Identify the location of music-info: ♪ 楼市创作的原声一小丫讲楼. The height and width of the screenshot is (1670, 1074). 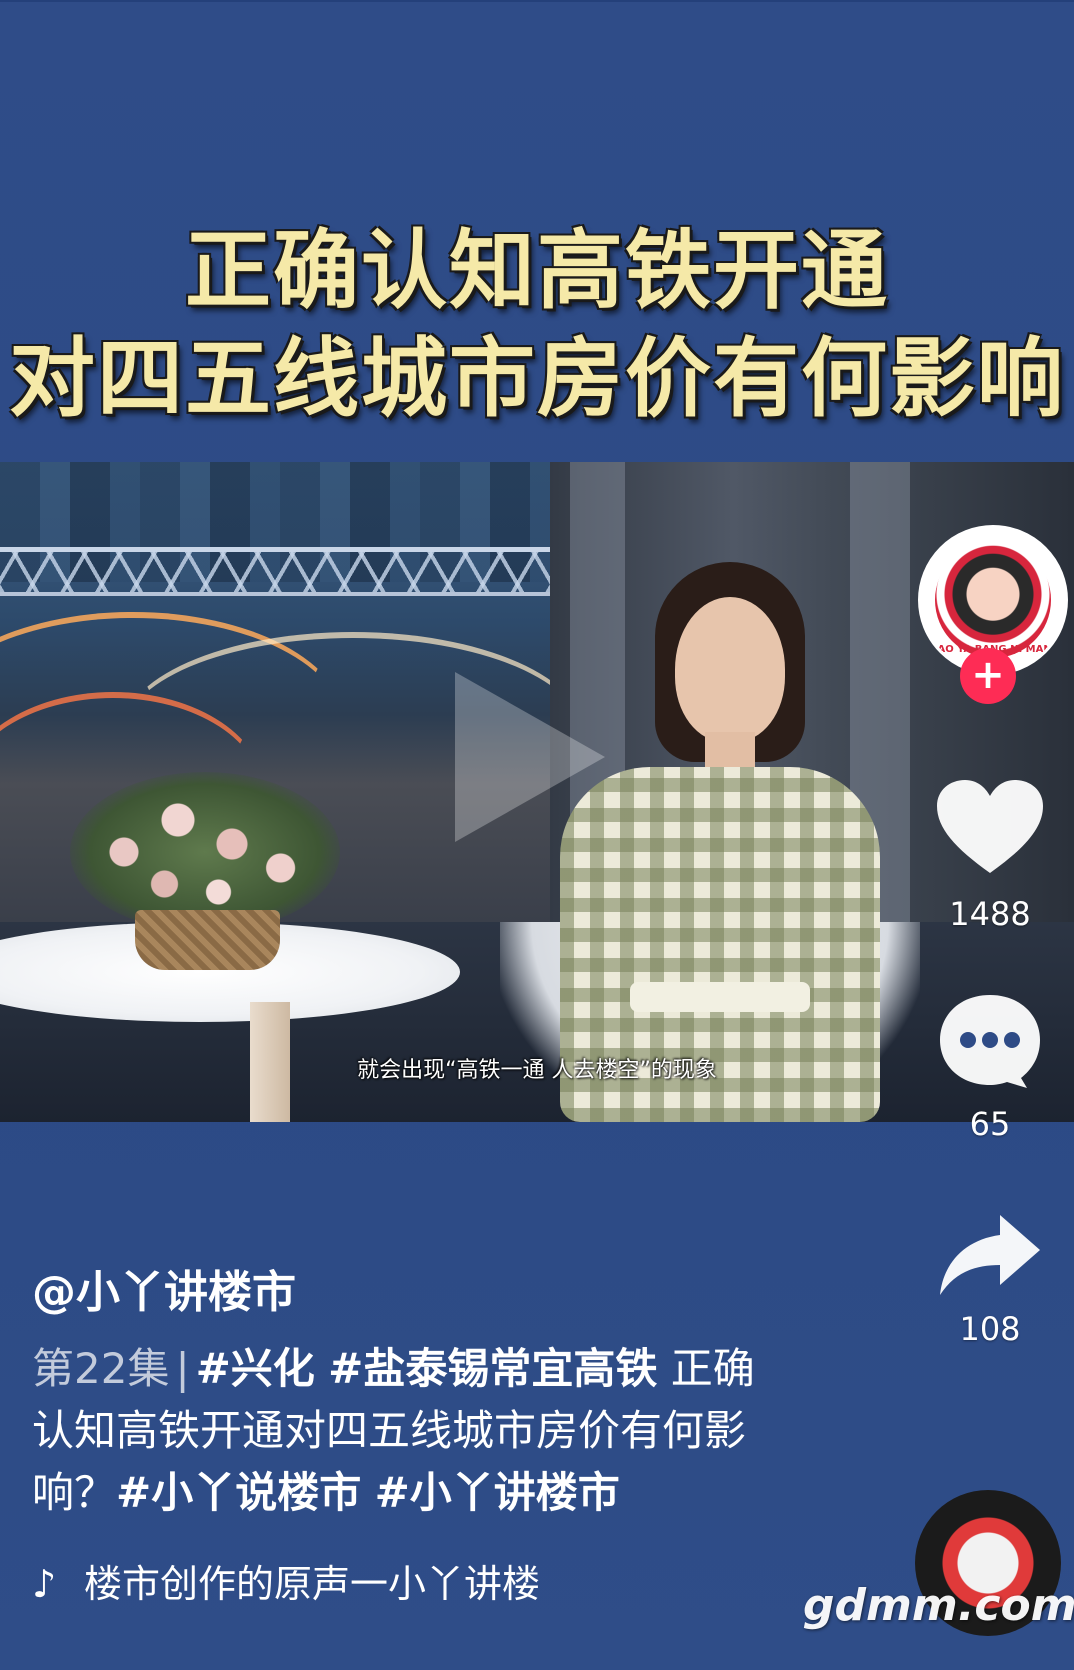
(286, 1580).